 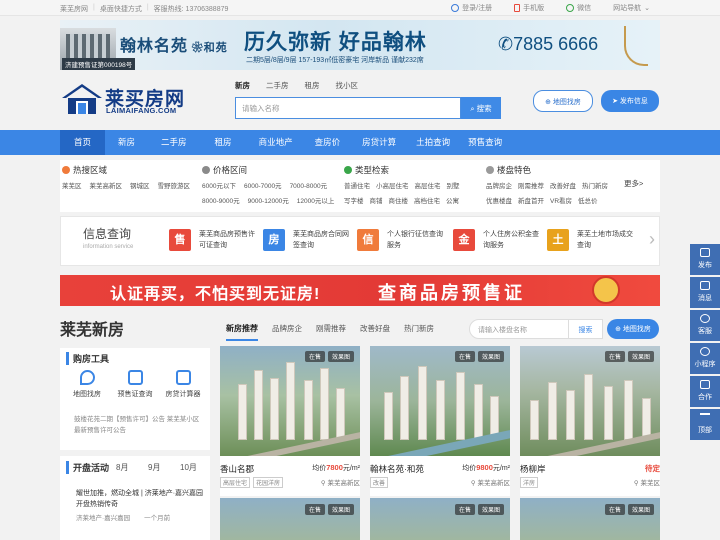 I want to click on project-search-button: 搜索, so click(x=586, y=329).